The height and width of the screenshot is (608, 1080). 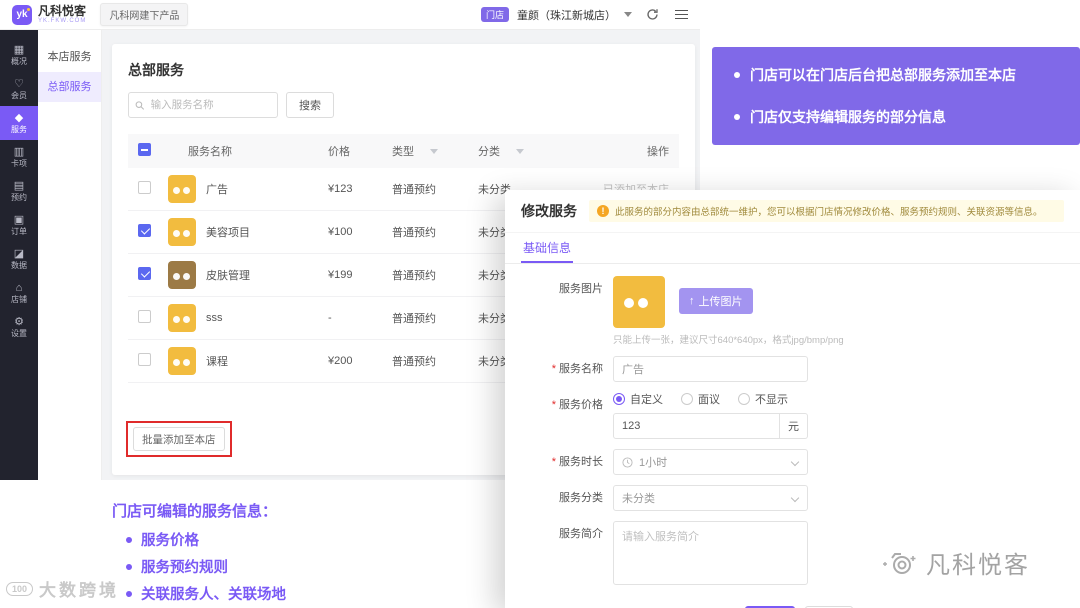 I want to click on annotation-red-box: 批量添加至本店, so click(x=179, y=439).